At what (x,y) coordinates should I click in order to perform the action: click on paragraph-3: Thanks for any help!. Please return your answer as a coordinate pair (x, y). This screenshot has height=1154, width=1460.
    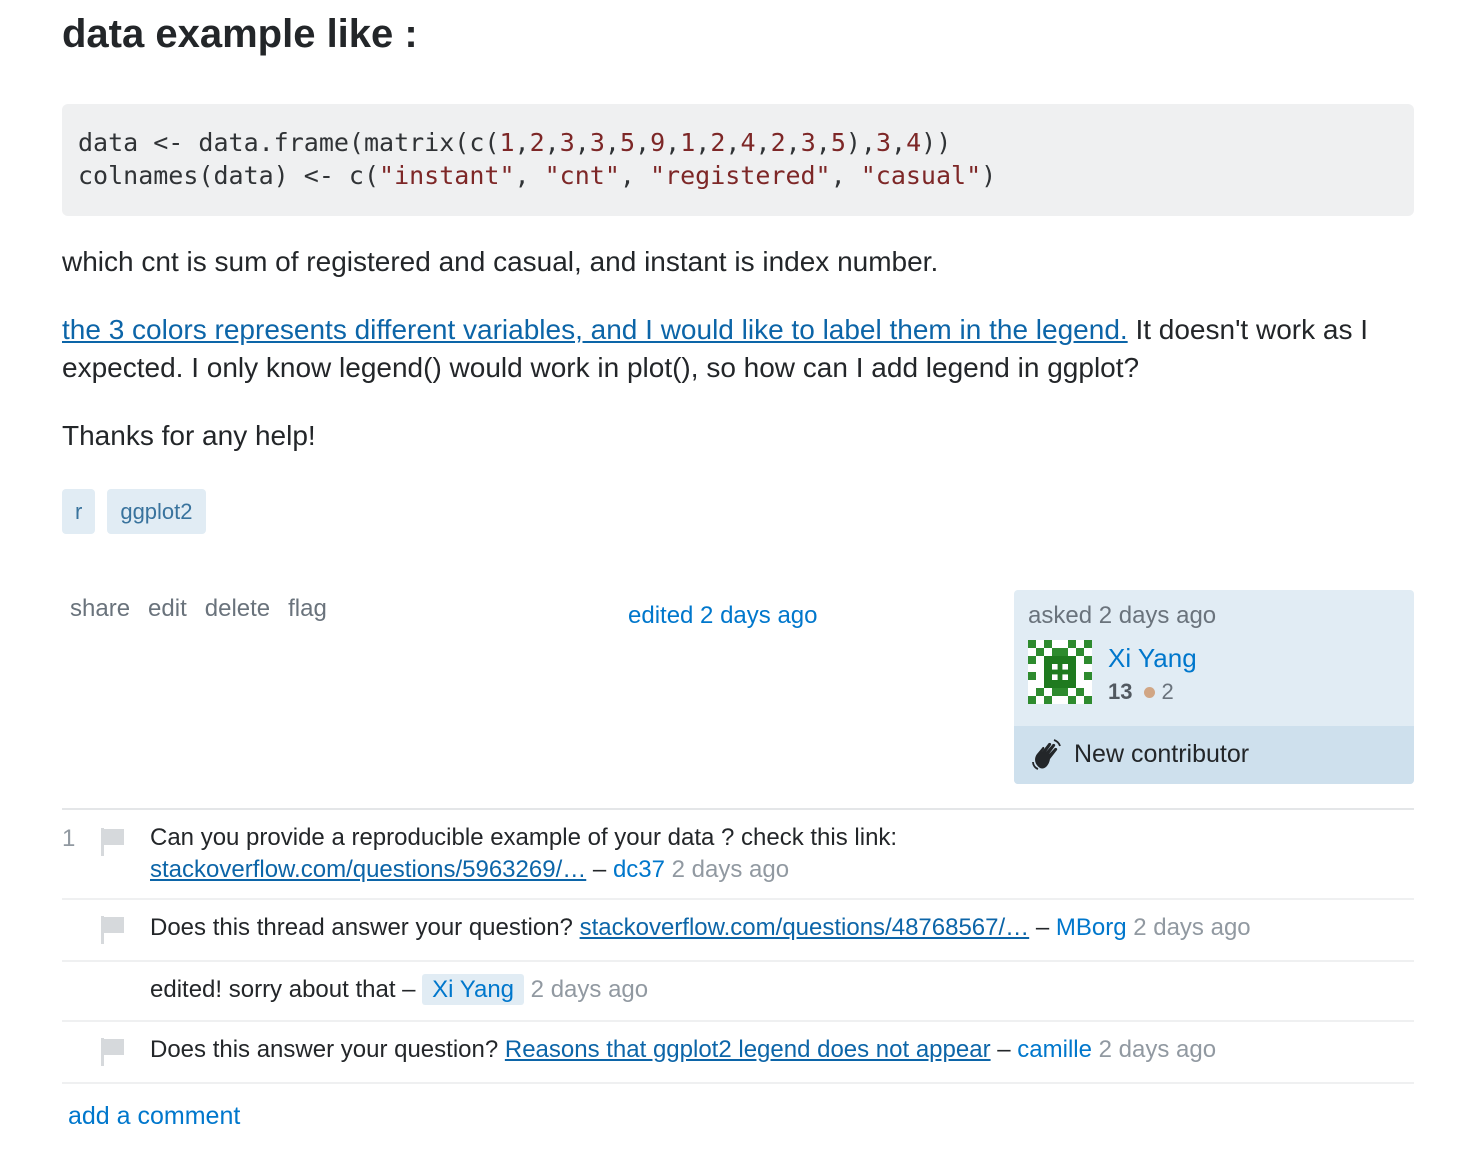
    Looking at the image, I should click on (189, 435).